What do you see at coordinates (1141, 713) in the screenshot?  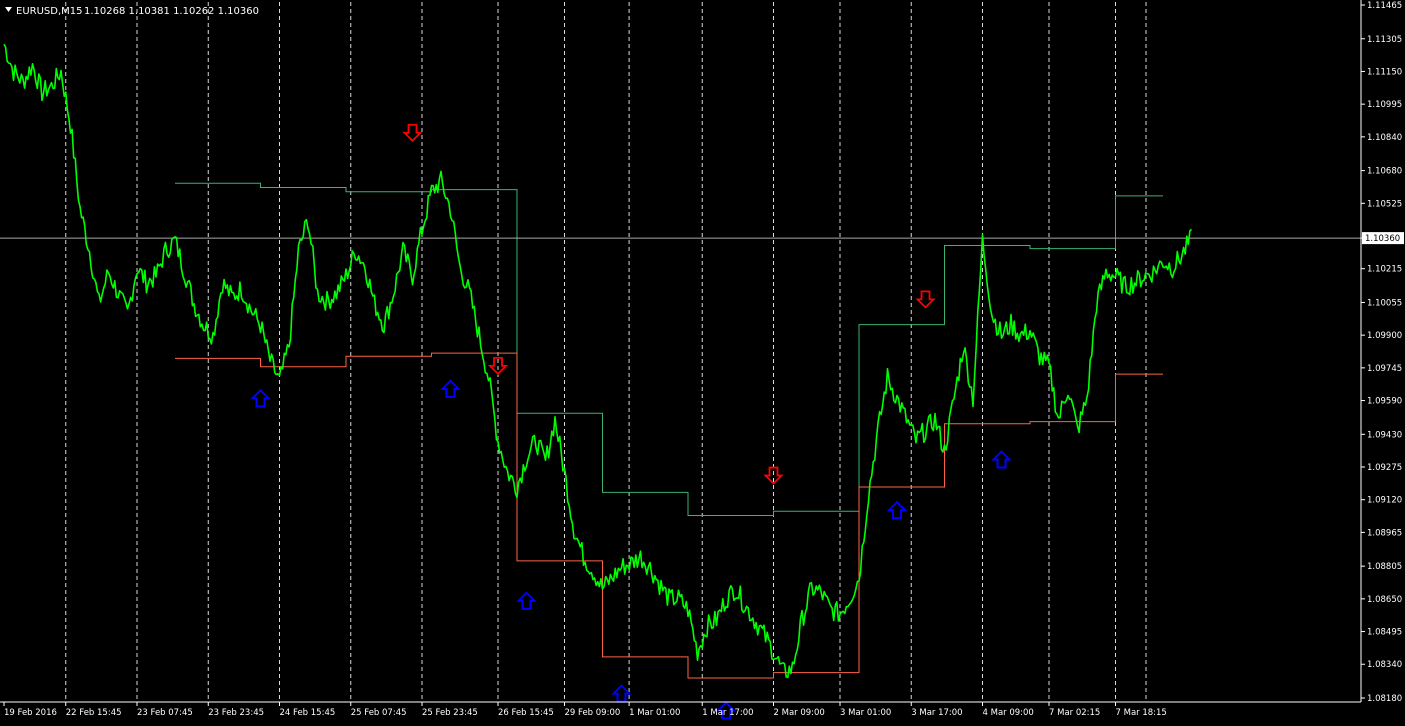 I see `x-tick-label: 7 Mar 18:15` at bounding box center [1141, 713].